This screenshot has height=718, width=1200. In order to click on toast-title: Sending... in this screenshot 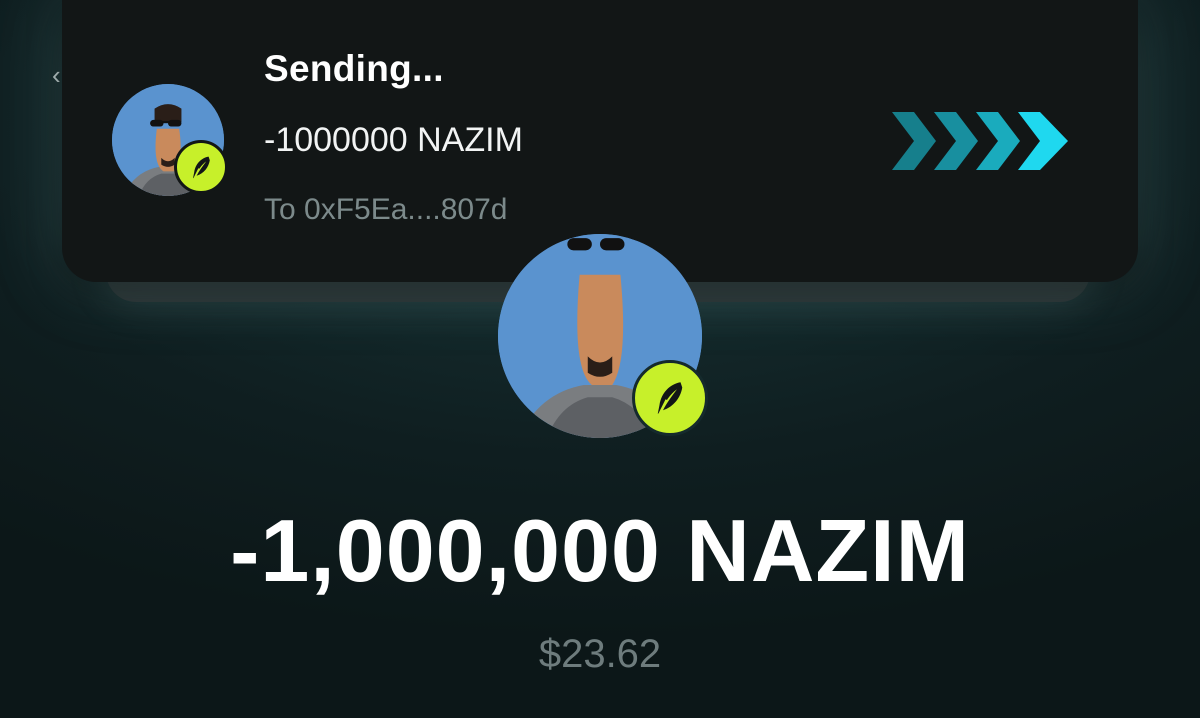, I will do `click(354, 68)`.